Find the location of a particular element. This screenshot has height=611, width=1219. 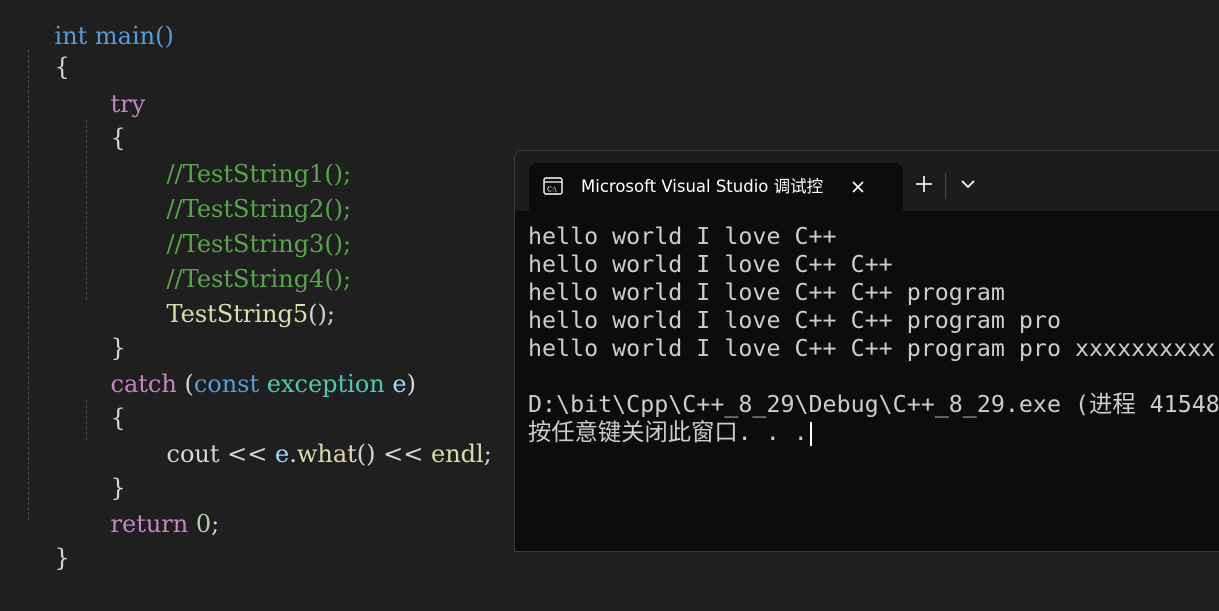

code-line-catch: catch (const exception e) is located at coordinates (248, 365).